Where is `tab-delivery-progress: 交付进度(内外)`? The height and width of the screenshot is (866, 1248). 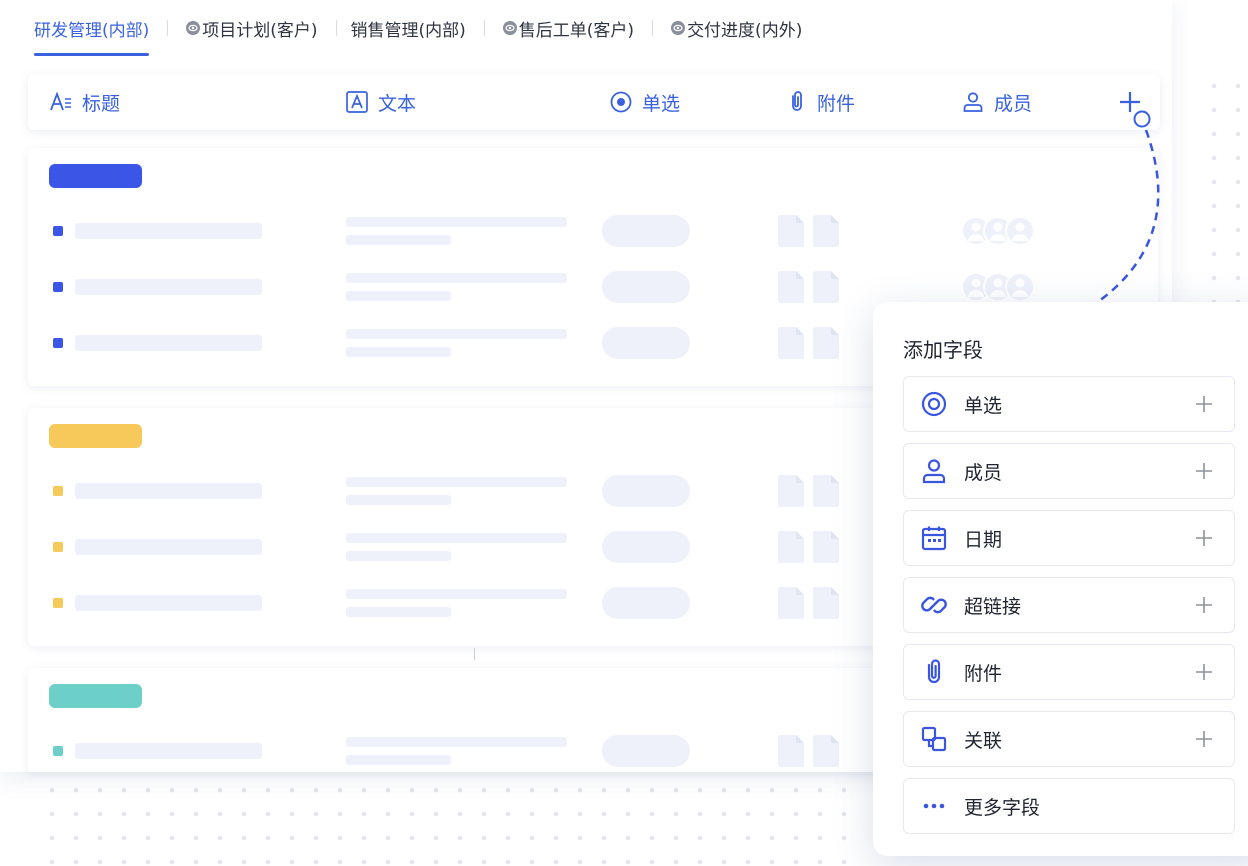
tab-delivery-progress: 交付进度(内外) is located at coordinates (727, 28).